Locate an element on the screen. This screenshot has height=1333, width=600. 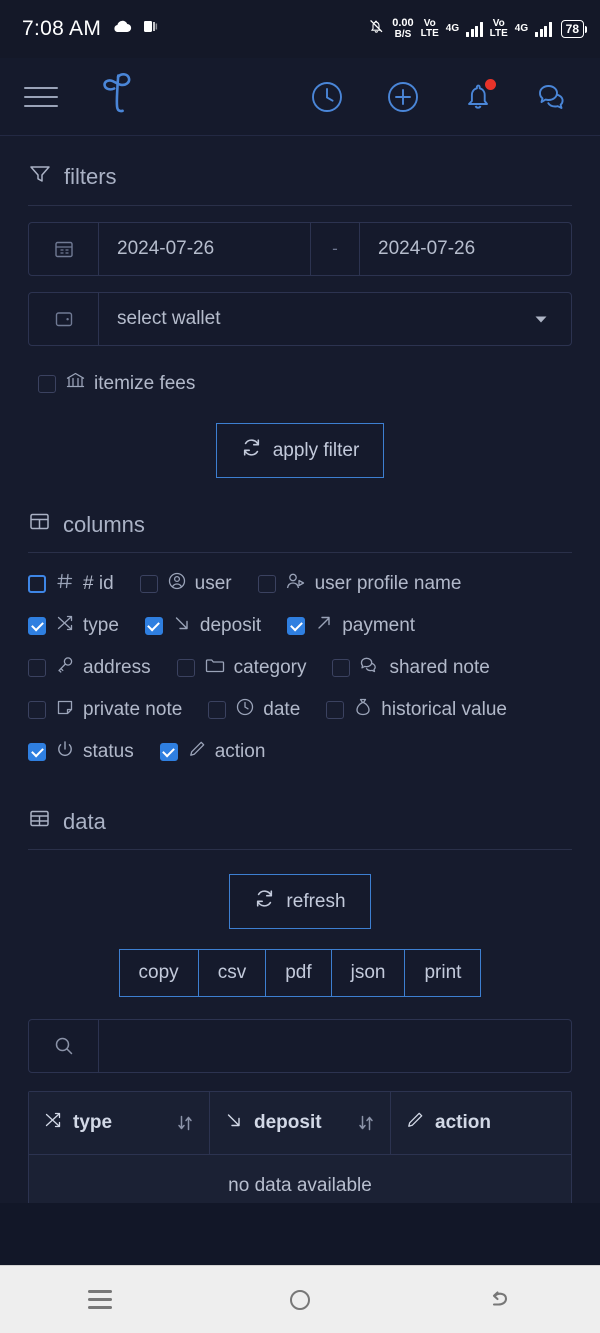
columns-title: columns is located at coordinates (104, 524).